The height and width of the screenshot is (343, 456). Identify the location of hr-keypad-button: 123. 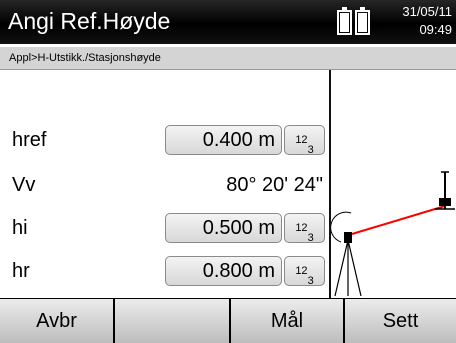
(304, 271).